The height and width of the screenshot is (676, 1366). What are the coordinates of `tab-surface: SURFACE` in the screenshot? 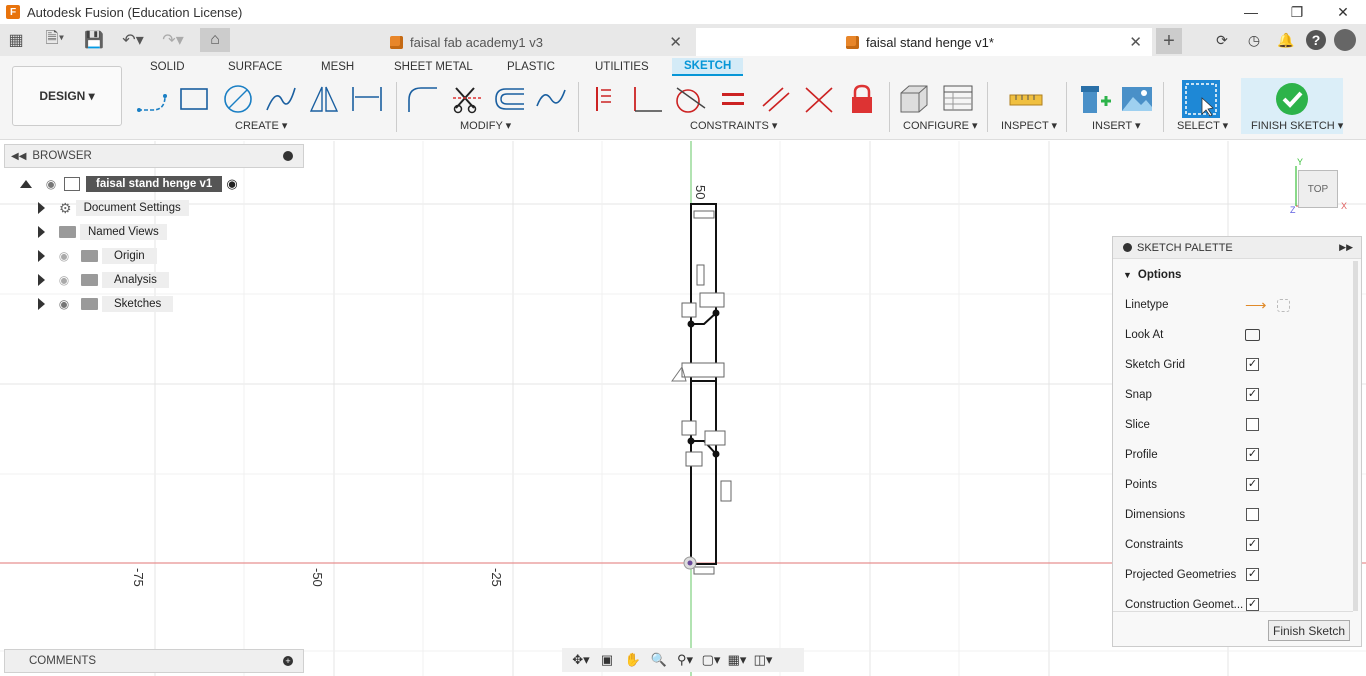 It's located at (255, 67).